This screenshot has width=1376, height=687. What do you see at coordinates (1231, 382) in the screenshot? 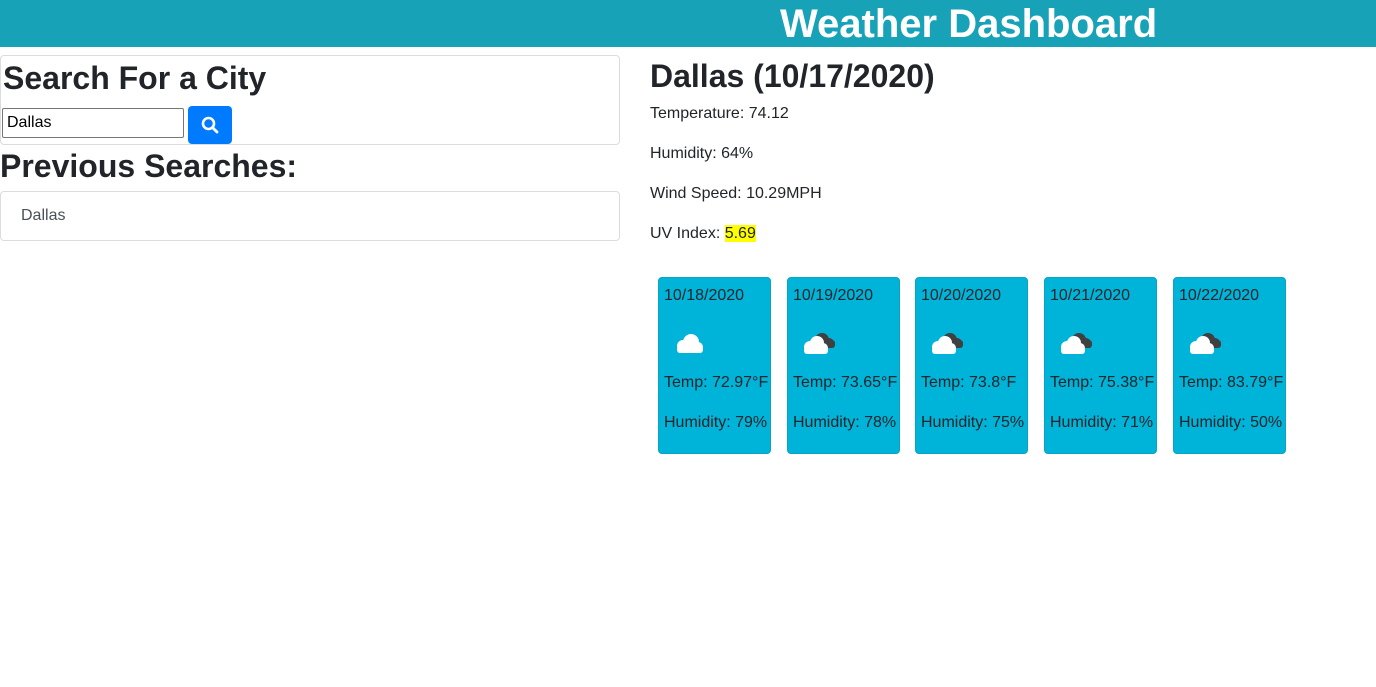
I see `forecast-temp: Temp: 83.79°F` at bounding box center [1231, 382].